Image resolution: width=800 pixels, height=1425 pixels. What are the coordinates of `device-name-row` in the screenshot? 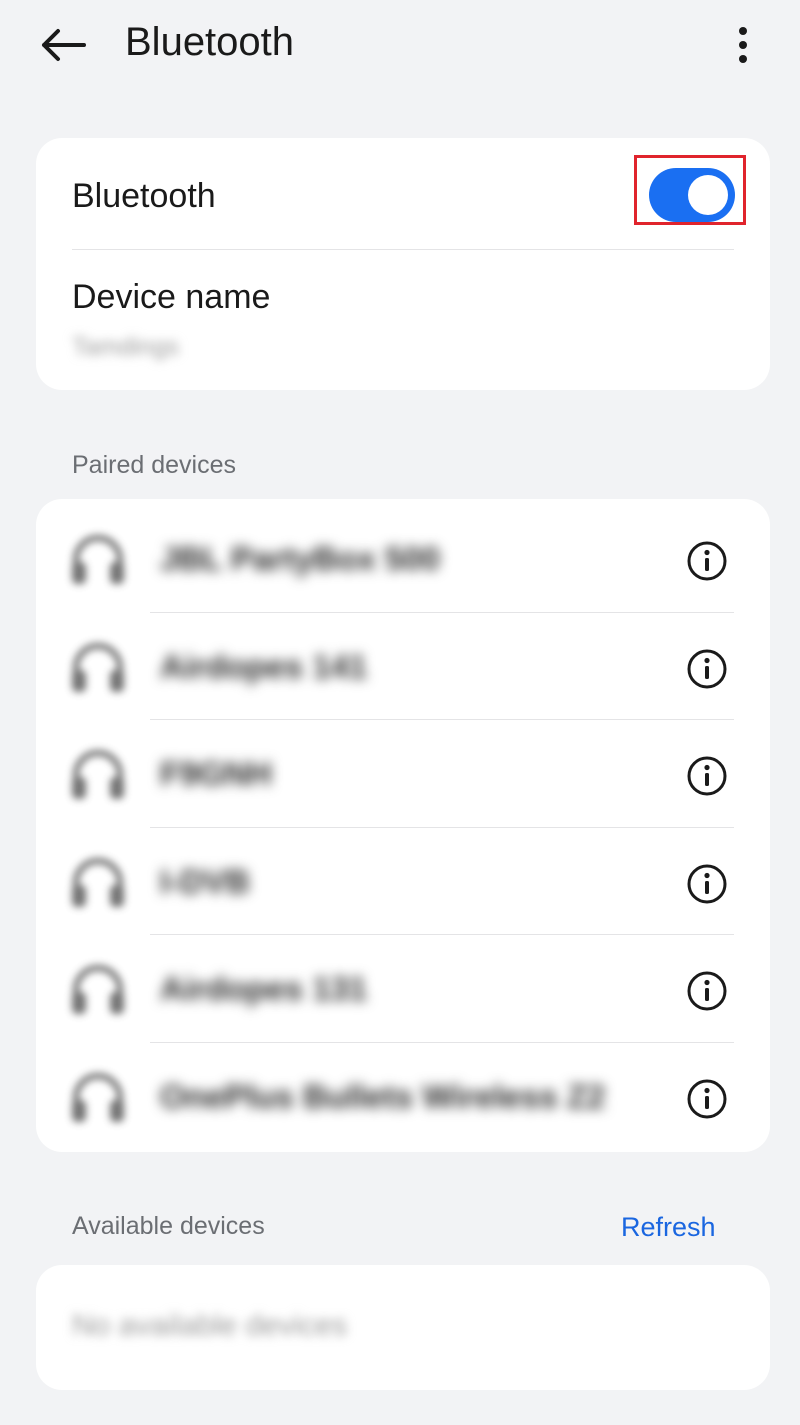 It's located at (403, 320).